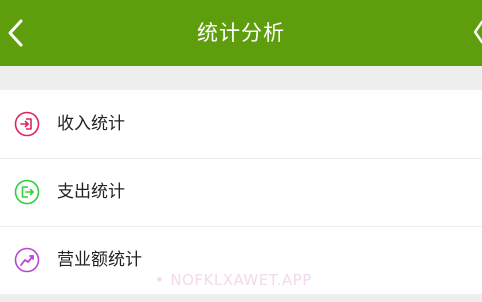 The image size is (482, 302). I want to click on watermark: • NOFKLXAWET.APP, so click(250, 281).